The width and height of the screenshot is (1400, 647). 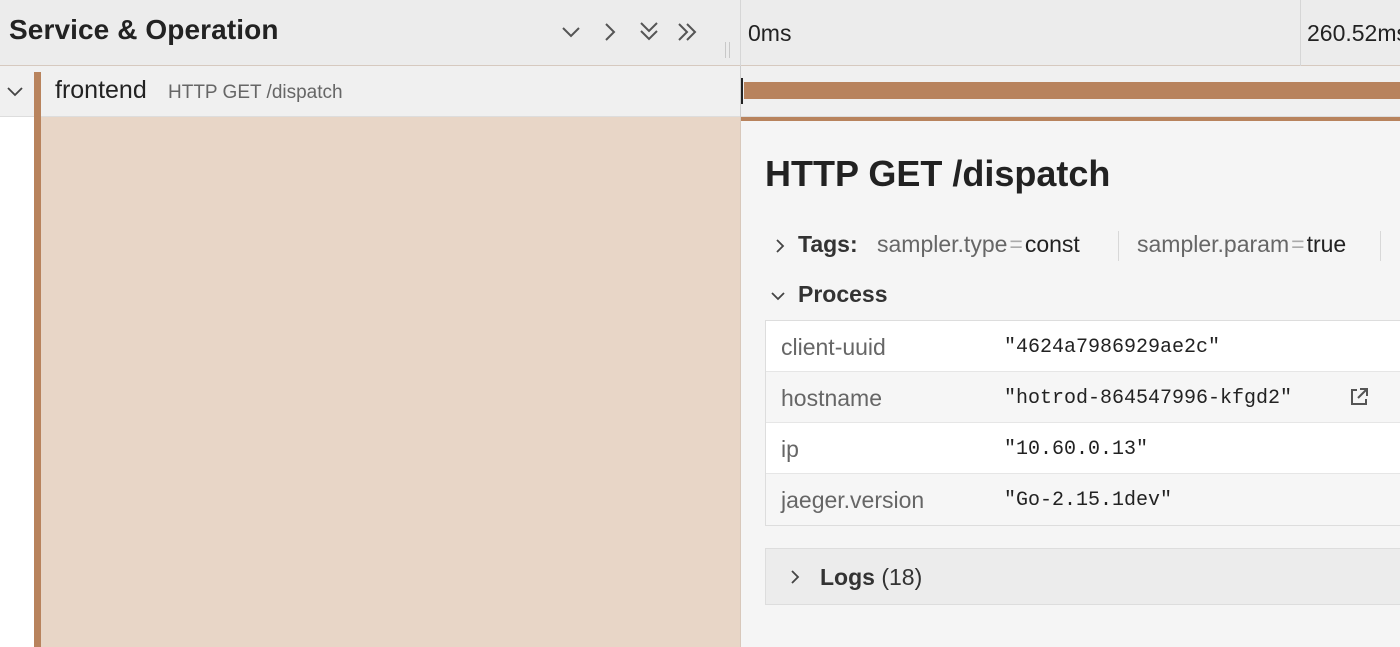 What do you see at coordinates (942, 244) in the screenshot?
I see `tag-key: sampler.type` at bounding box center [942, 244].